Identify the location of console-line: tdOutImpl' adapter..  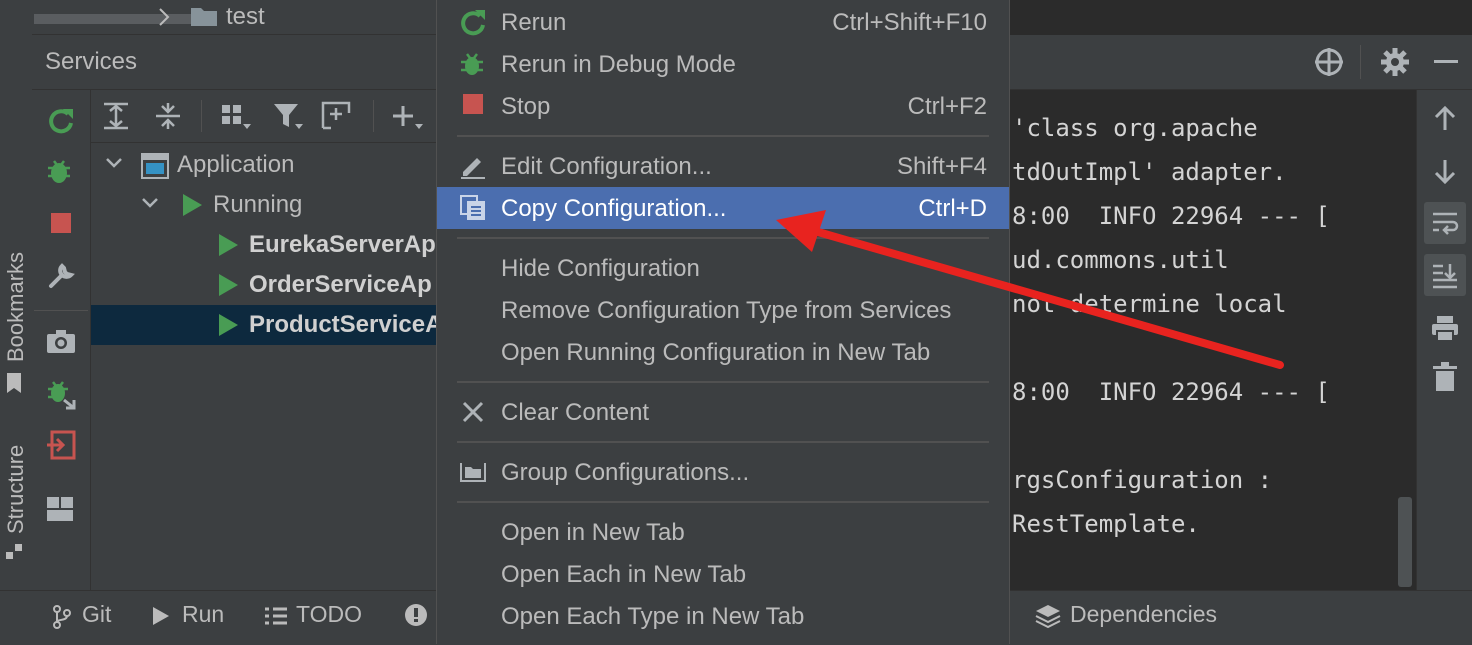
(1149, 172).